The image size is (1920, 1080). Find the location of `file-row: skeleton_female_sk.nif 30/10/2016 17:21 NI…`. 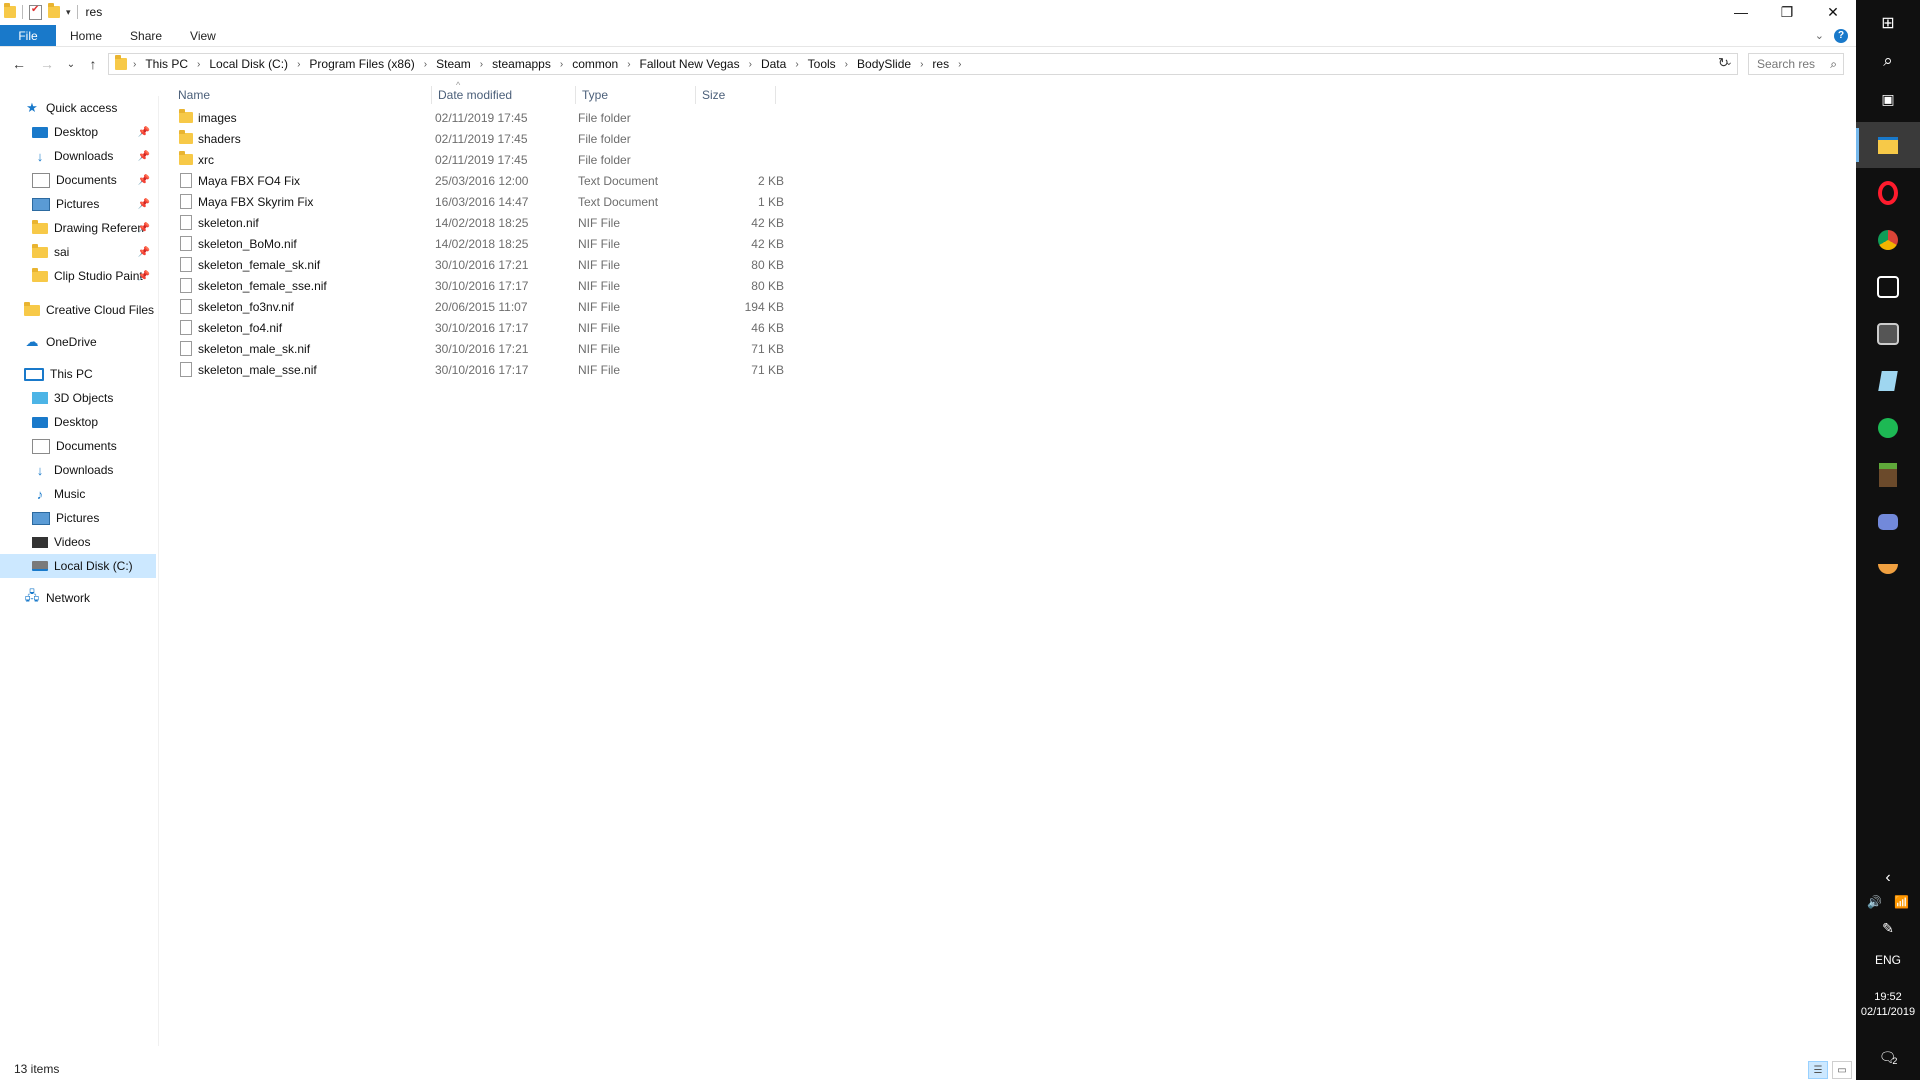

file-row: skeleton_female_sk.nif 30/10/2016 17:21 NI… is located at coordinates (558, 264).